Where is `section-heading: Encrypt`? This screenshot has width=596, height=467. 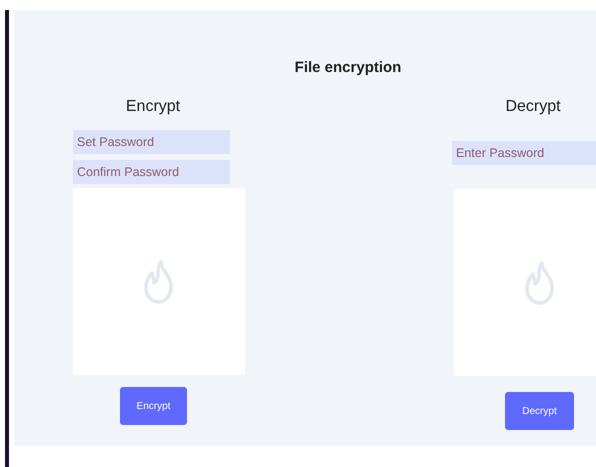 section-heading: Encrypt is located at coordinates (153, 107).